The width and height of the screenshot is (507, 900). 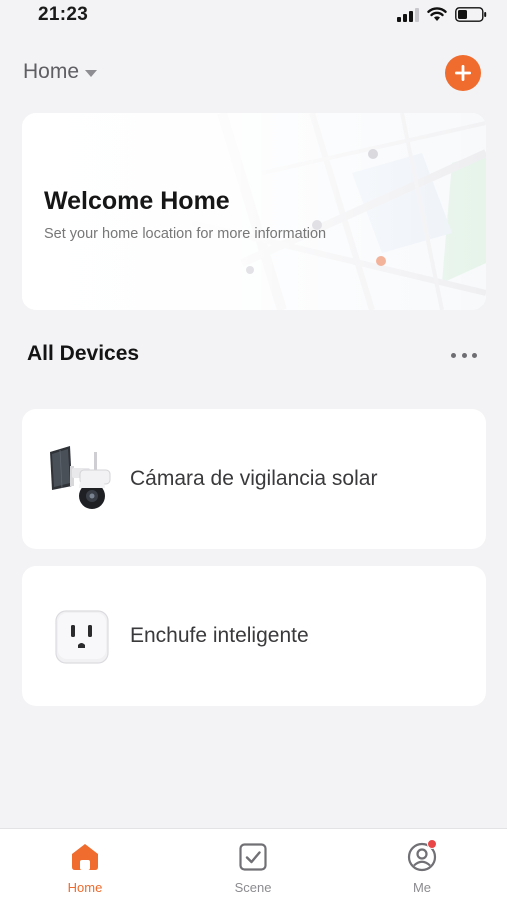 I want to click on home-selector: Home, so click(x=60, y=72).